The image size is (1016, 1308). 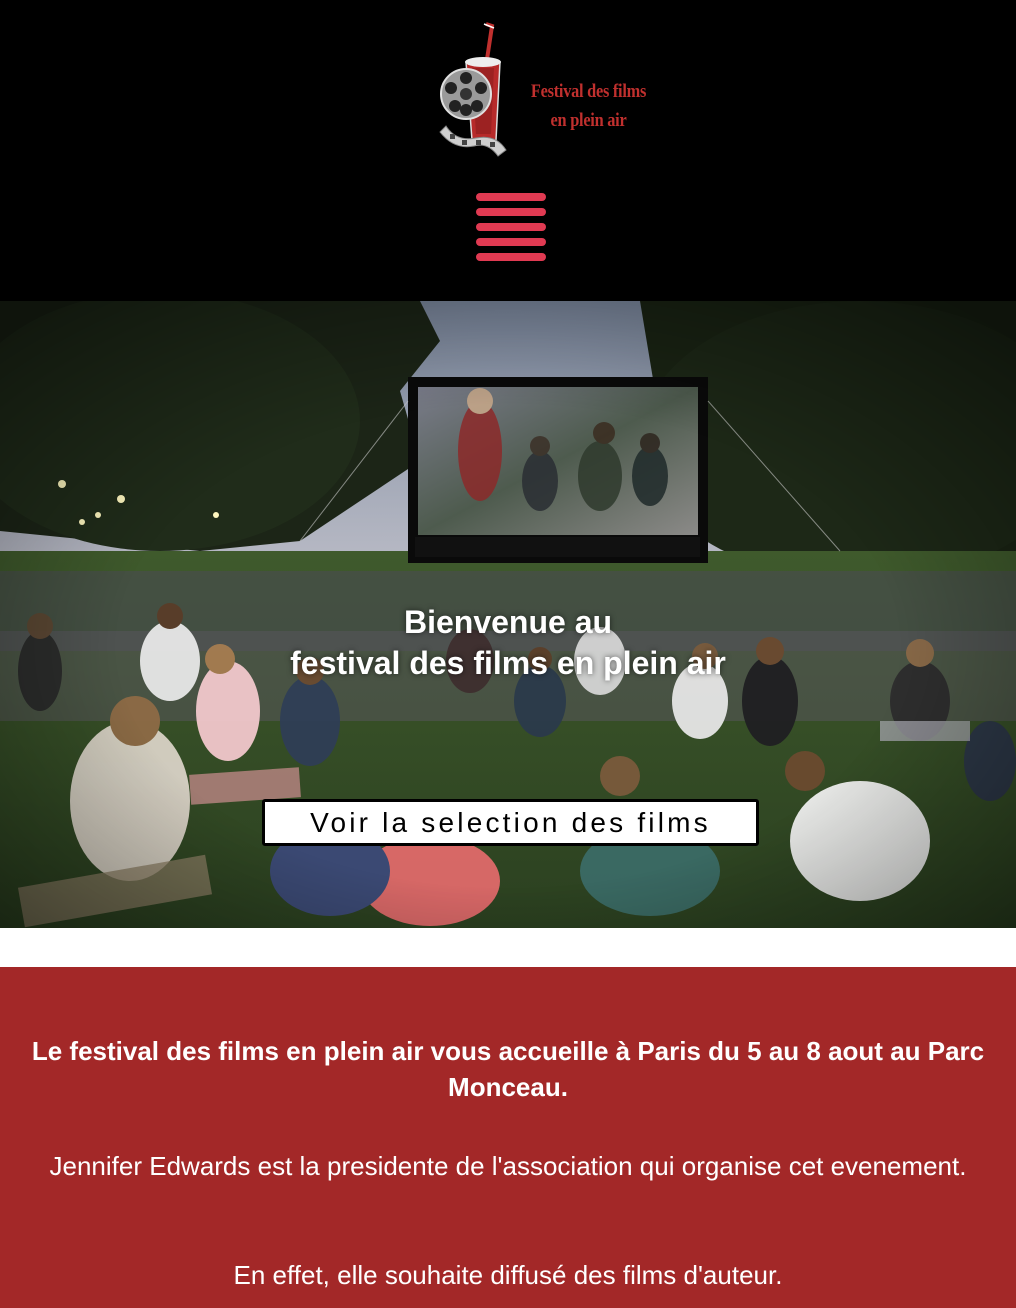 What do you see at coordinates (588, 91) in the screenshot?
I see `logo-line-1: Festival des films` at bounding box center [588, 91].